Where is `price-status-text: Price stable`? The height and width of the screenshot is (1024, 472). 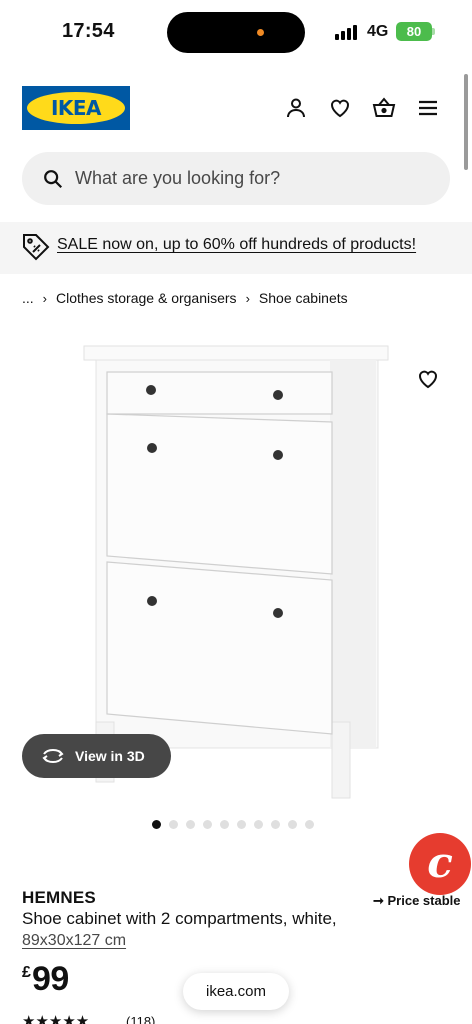
price-status-text: Price stable is located at coordinates (424, 900).